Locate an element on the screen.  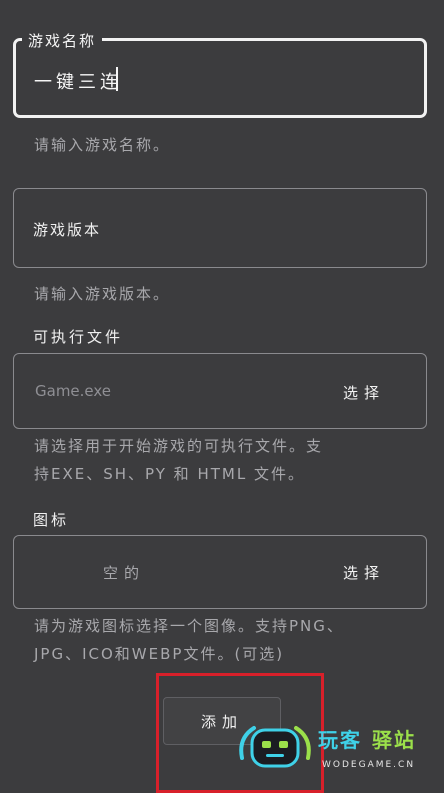
executable-select-button: 选择 is located at coordinates (364, 392).